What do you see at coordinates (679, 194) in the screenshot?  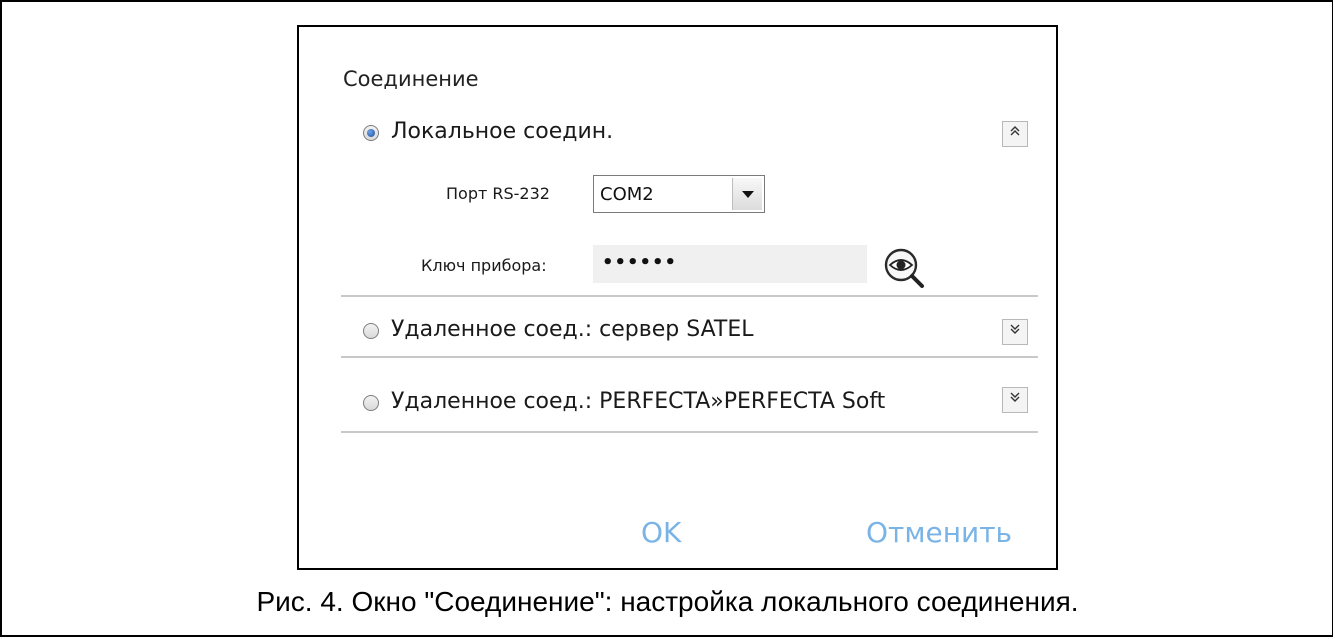 I see `port-select: COM2` at bounding box center [679, 194].